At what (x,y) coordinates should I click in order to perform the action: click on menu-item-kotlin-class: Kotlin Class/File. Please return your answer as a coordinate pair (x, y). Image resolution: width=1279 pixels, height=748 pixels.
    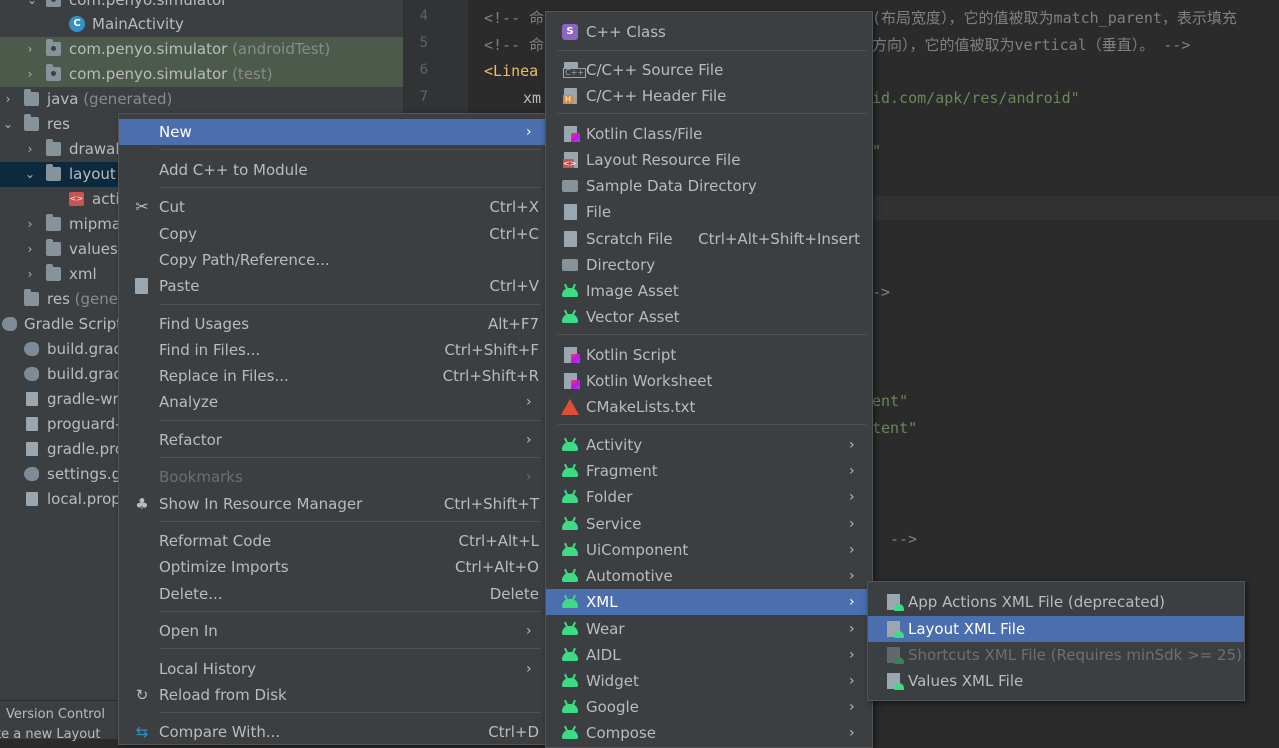
    Looking at the image, I should click on (708, 134).